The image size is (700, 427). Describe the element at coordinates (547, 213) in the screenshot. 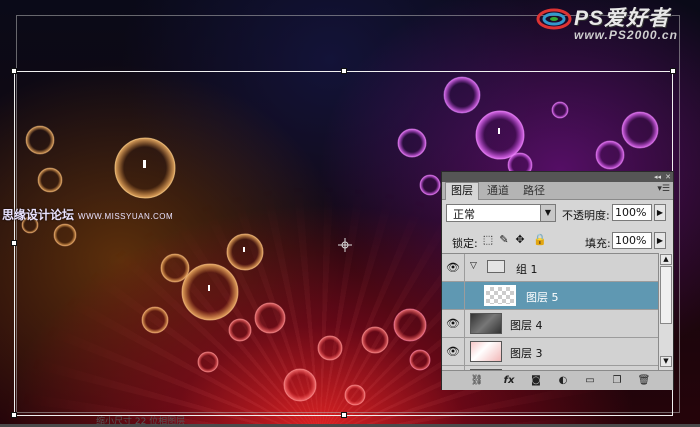

I see `chevron-down-icon: ▼` at that location.